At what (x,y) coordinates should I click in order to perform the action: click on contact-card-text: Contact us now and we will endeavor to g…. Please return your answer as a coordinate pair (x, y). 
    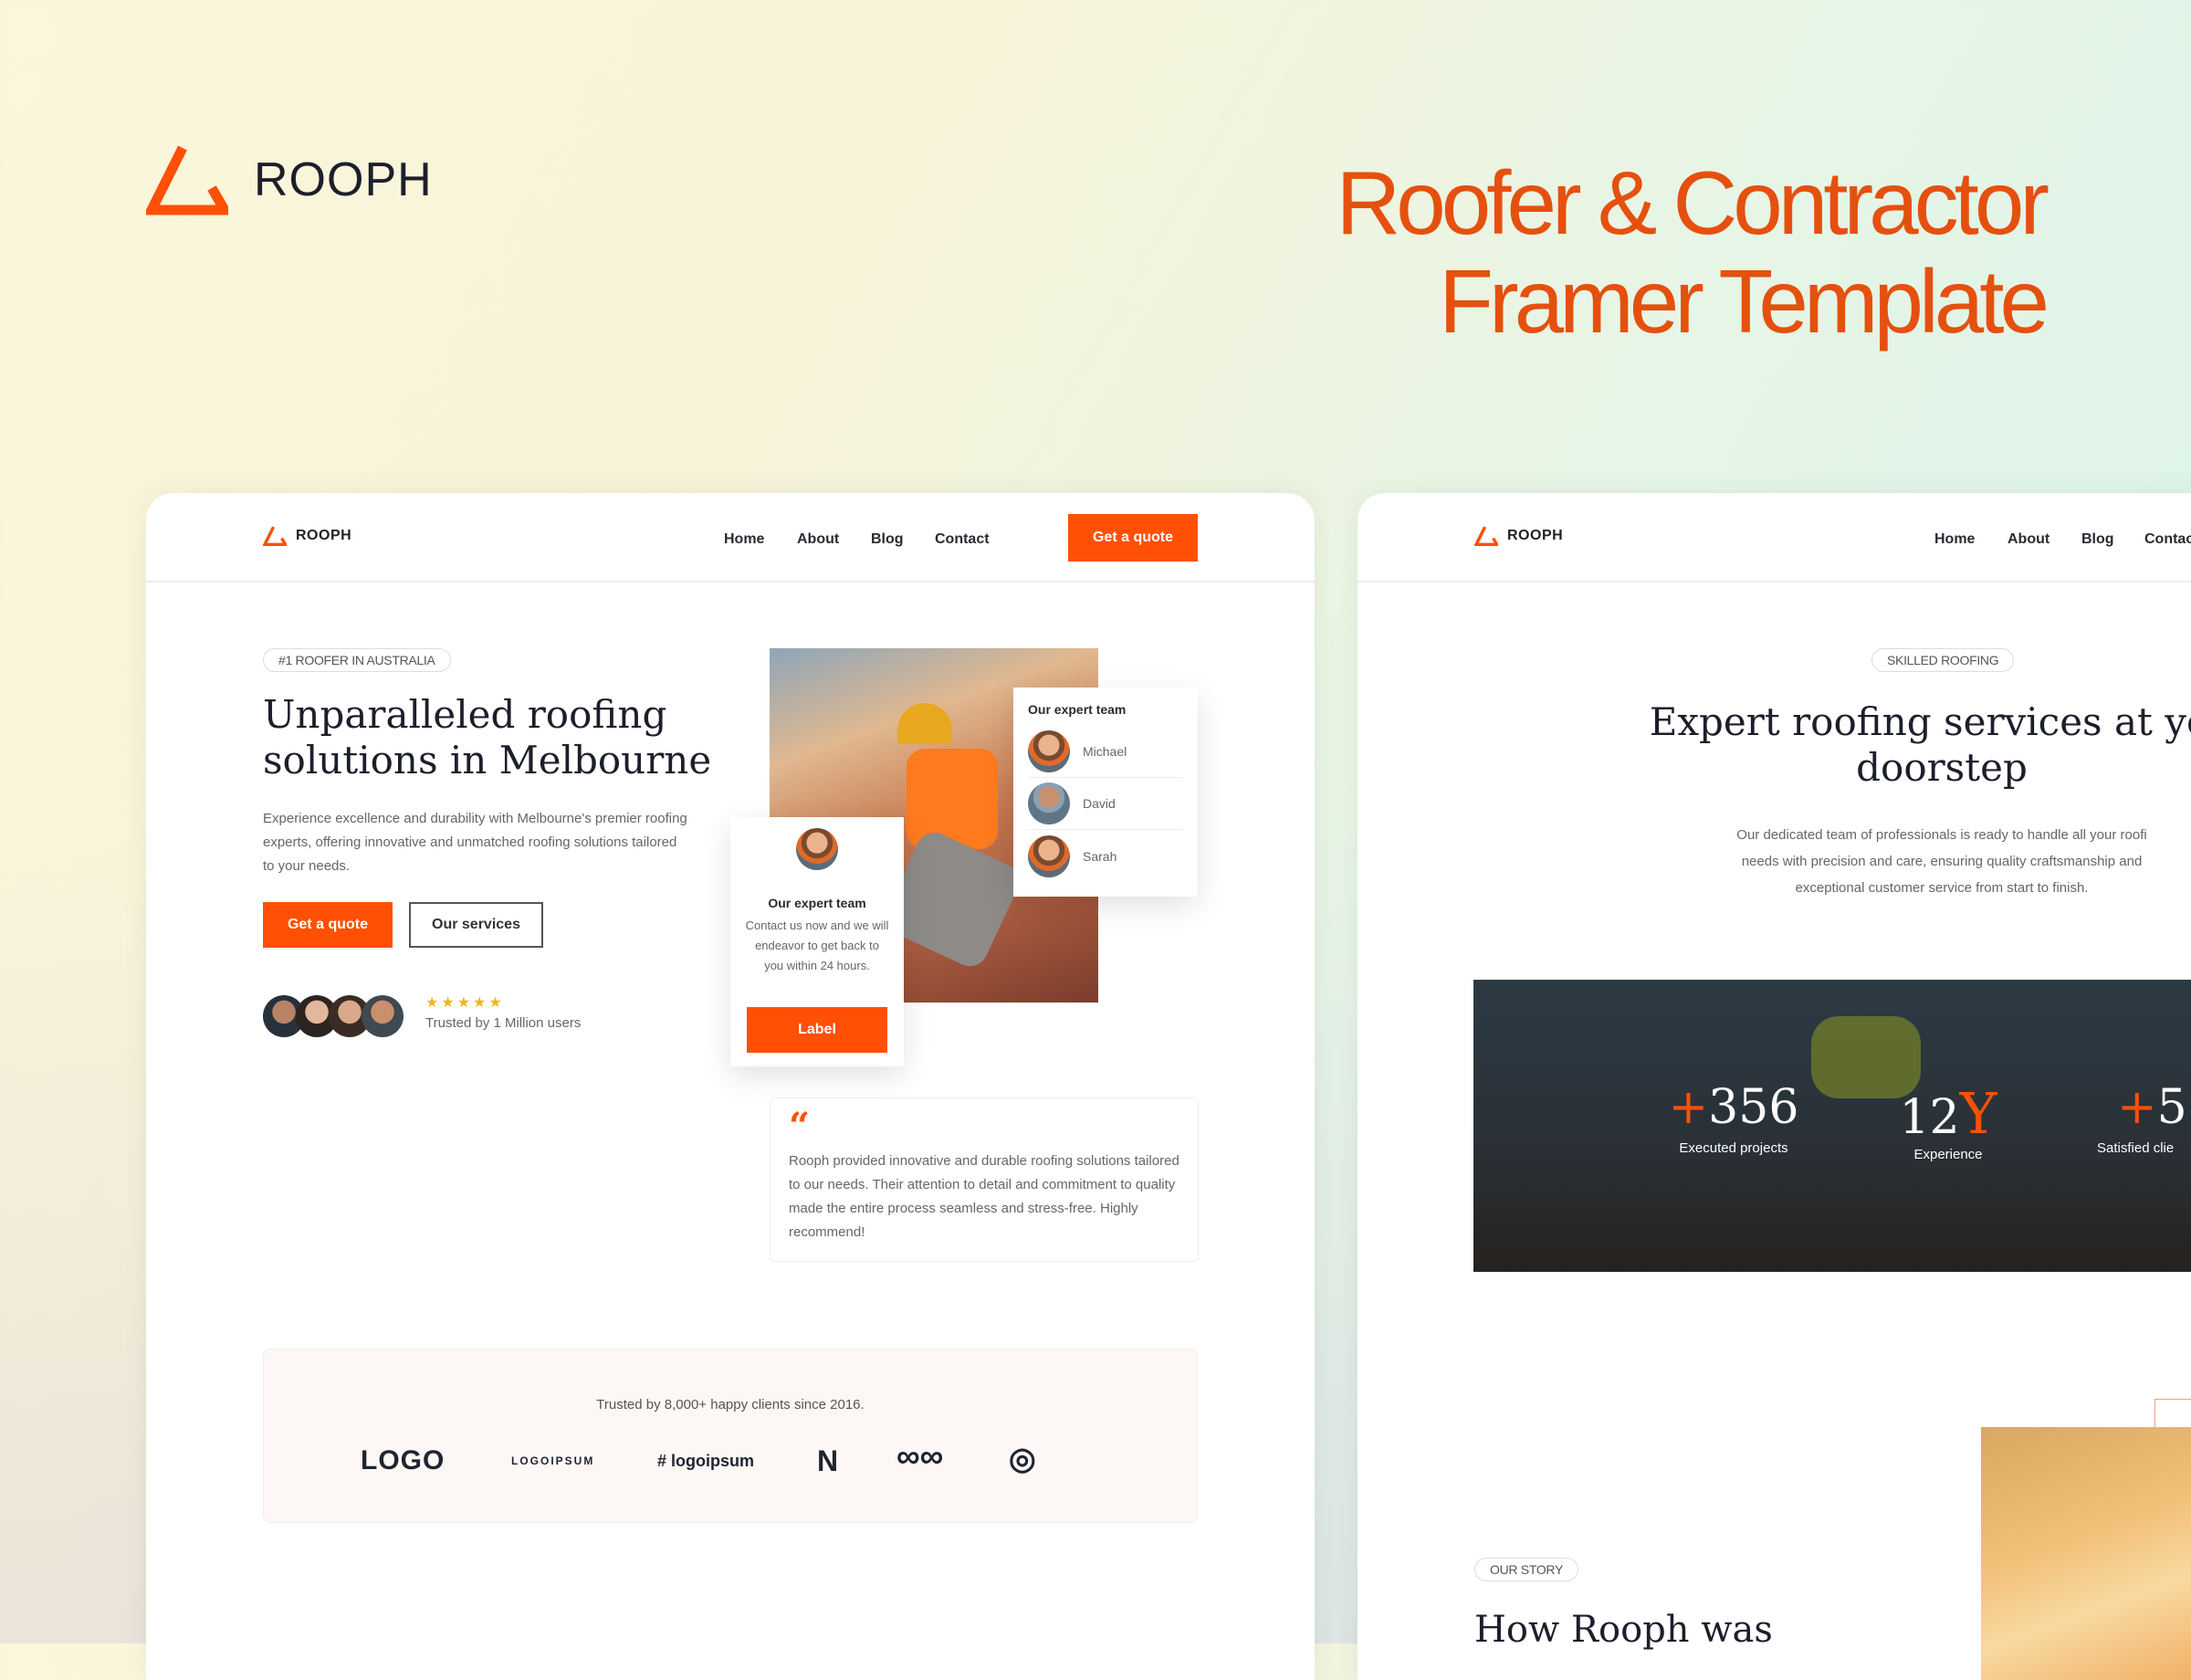
    Looking at the image, I should click on (817, 945).